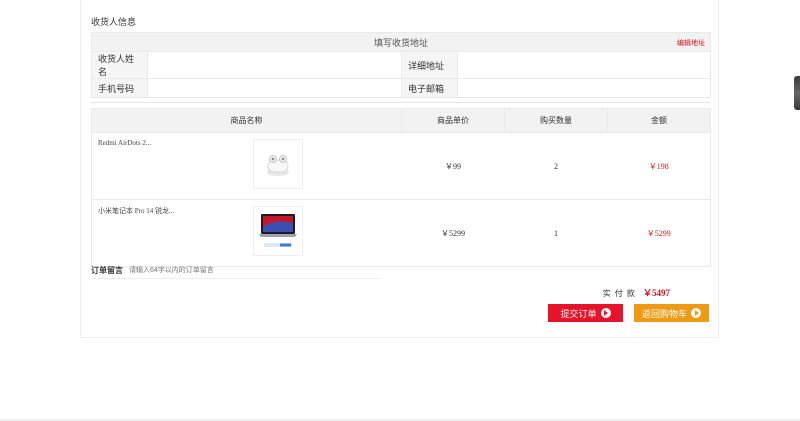 Image resolution: width=800 pixels, height=421 pixels. Describe the element at coordinates (119, 65) in the screenshot. I see `receiver-name-label: 收货人姓名` at that location.